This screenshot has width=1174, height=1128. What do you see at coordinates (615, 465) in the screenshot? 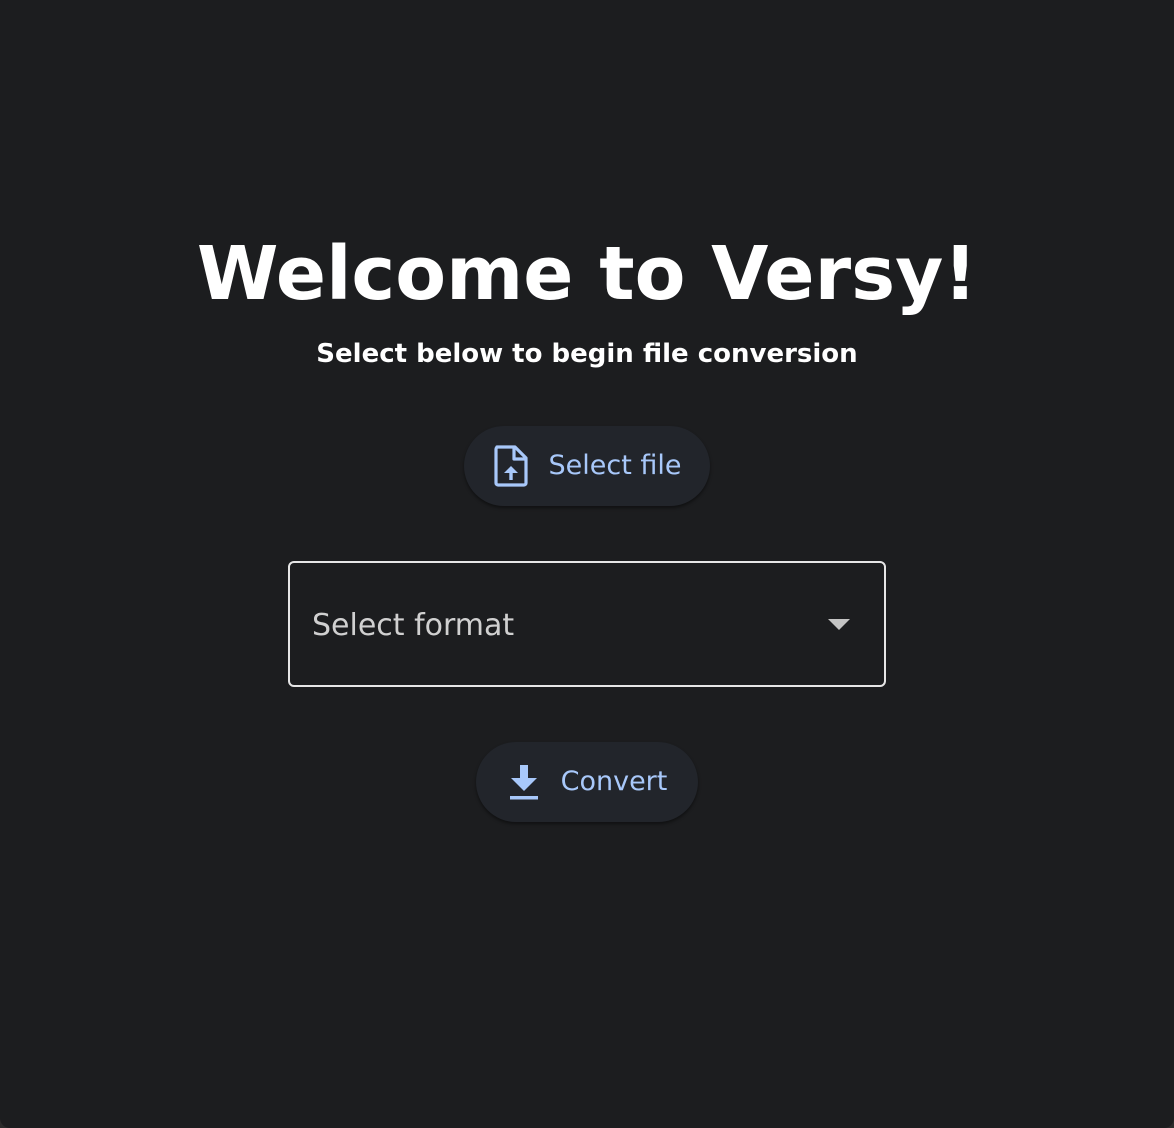
I see `select-file-label: Select file` at bounding box center [615, 465].